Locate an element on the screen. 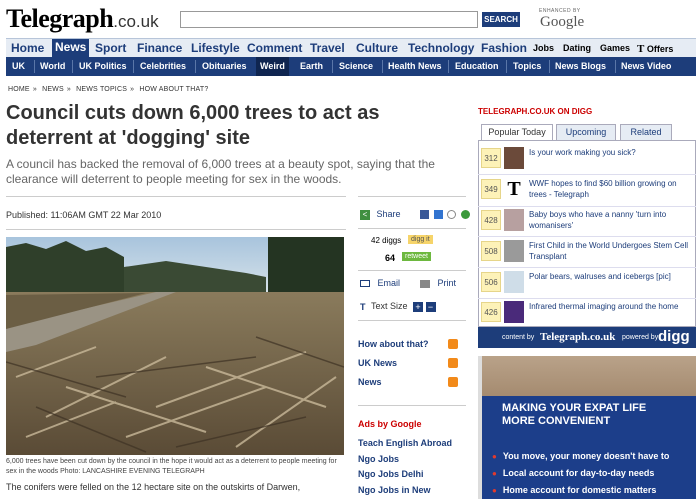 The height and width of the screenshot is (499, 700). digg-story: 312 Is your work making you sick? is located at coordinates (587, 159).